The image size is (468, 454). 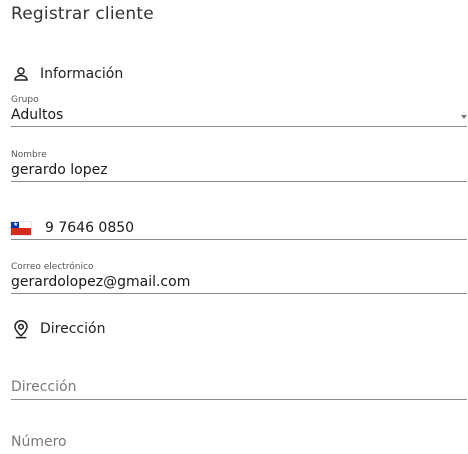 I want to click on dropdown-arrow-icon, so click(x=464, y=117).